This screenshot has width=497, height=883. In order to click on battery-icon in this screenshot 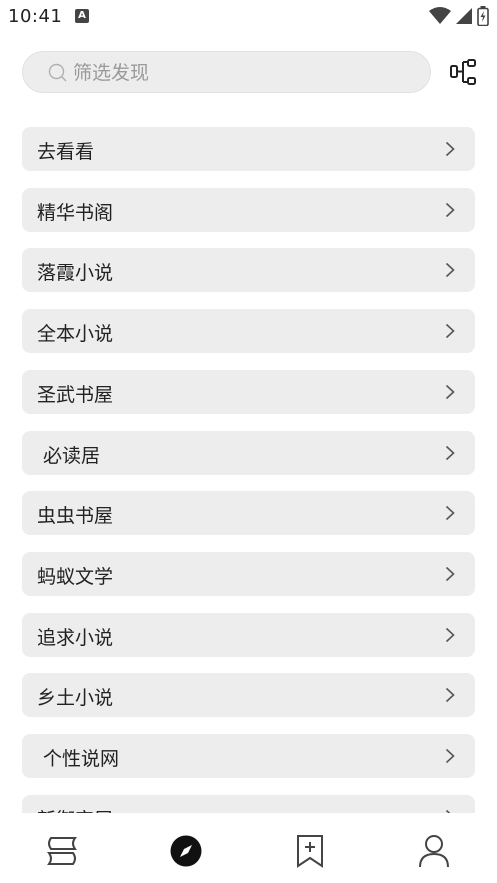, I will do `click(483, 16)`.